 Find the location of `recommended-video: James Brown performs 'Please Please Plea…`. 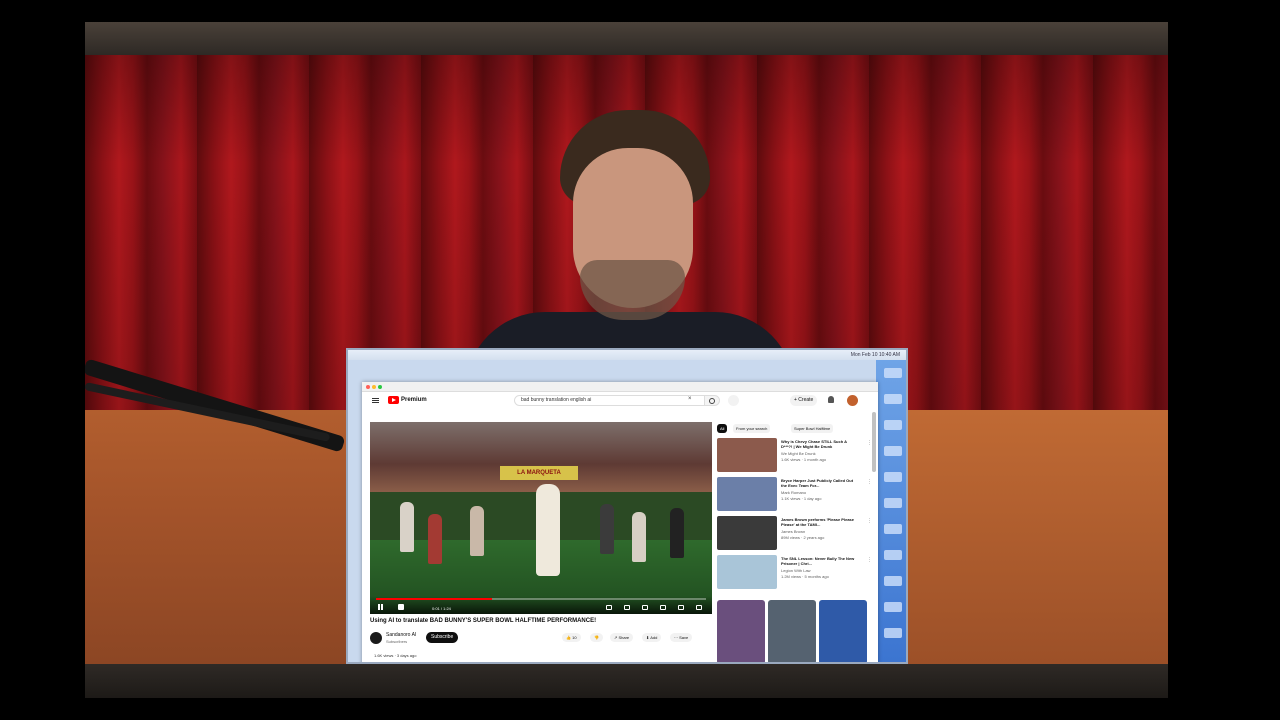

recommended-video: James Brown performs 'Please Please Plea… is located at coordinates (797, 533).